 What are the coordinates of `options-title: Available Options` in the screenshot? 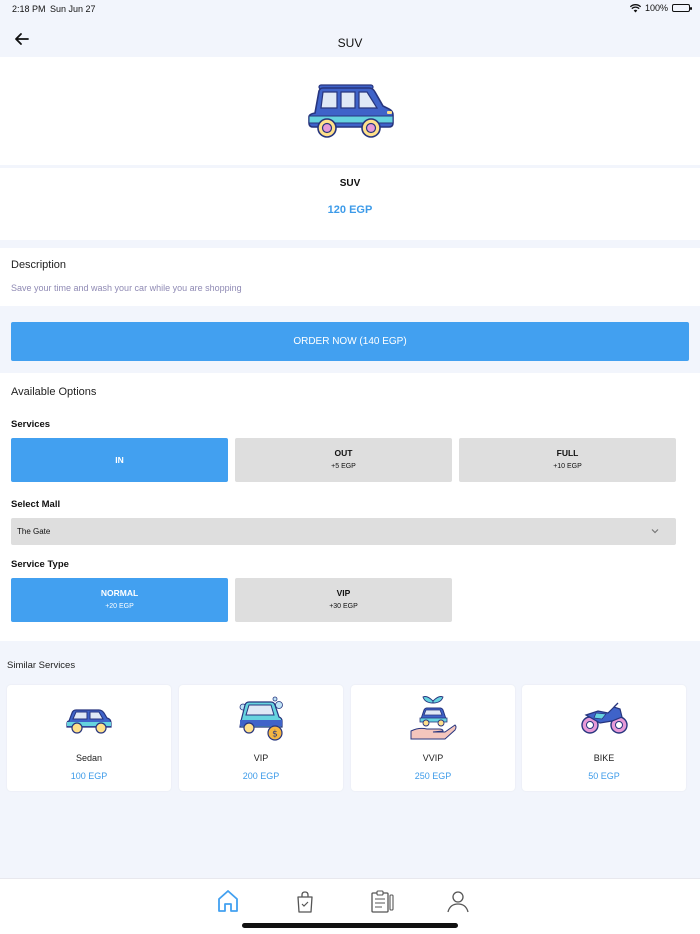 It's located at (54, 392).